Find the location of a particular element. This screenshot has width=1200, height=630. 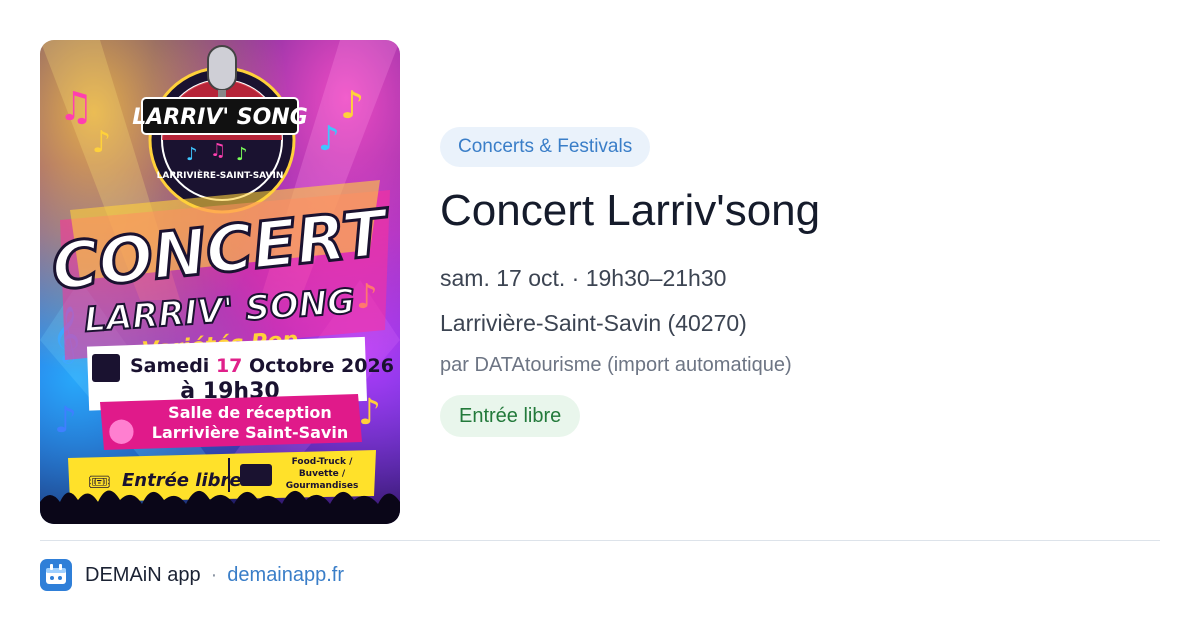

app-name: DEMAiN app is located at coordinates (143, 574).